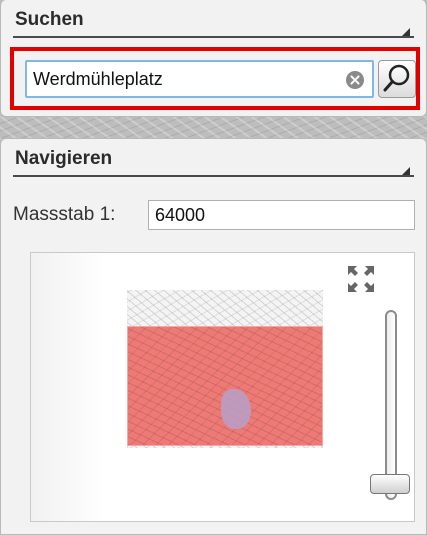 The image size is (427, 535). I want to click on full-extent-button, so click(361, 279).